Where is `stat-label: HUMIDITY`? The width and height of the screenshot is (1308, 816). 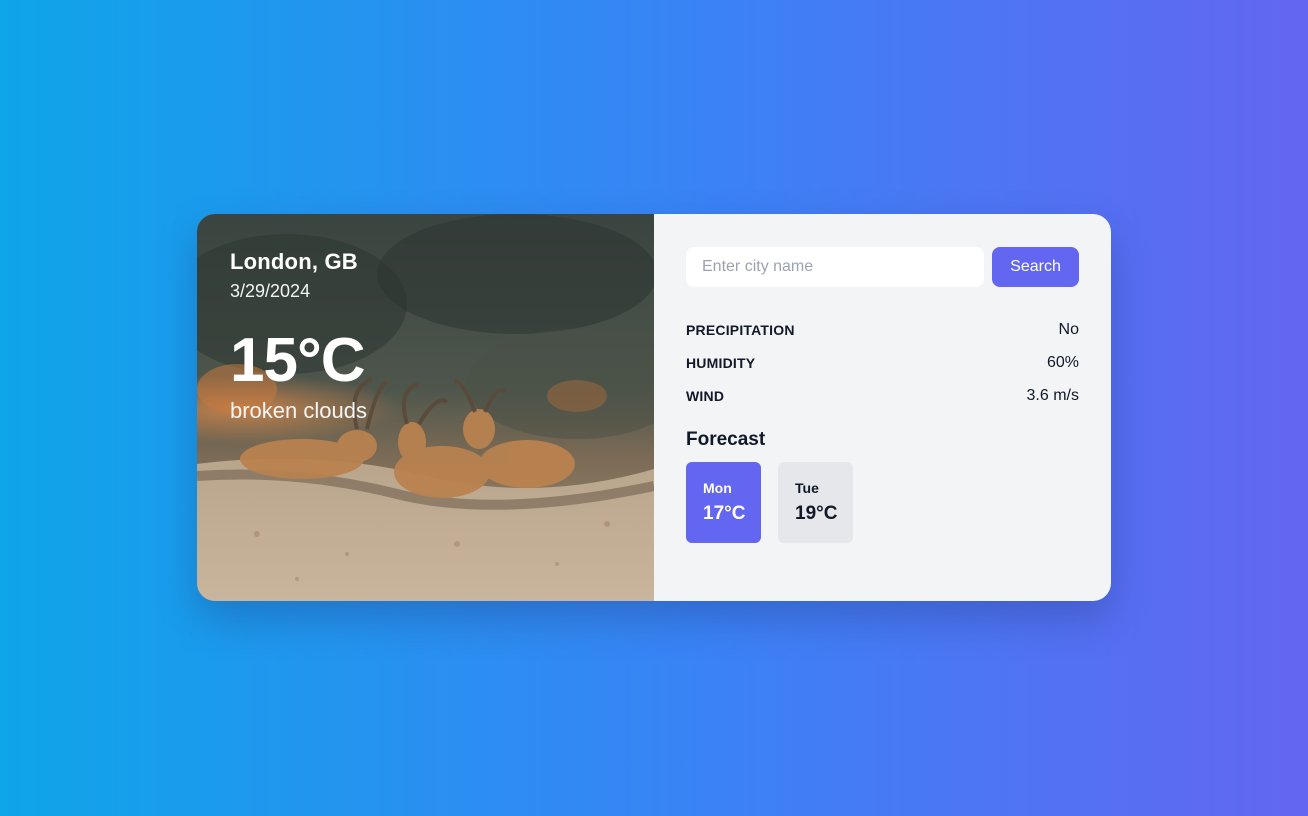 stat-label: HUMIDITY is located at coordinates (721, 362).